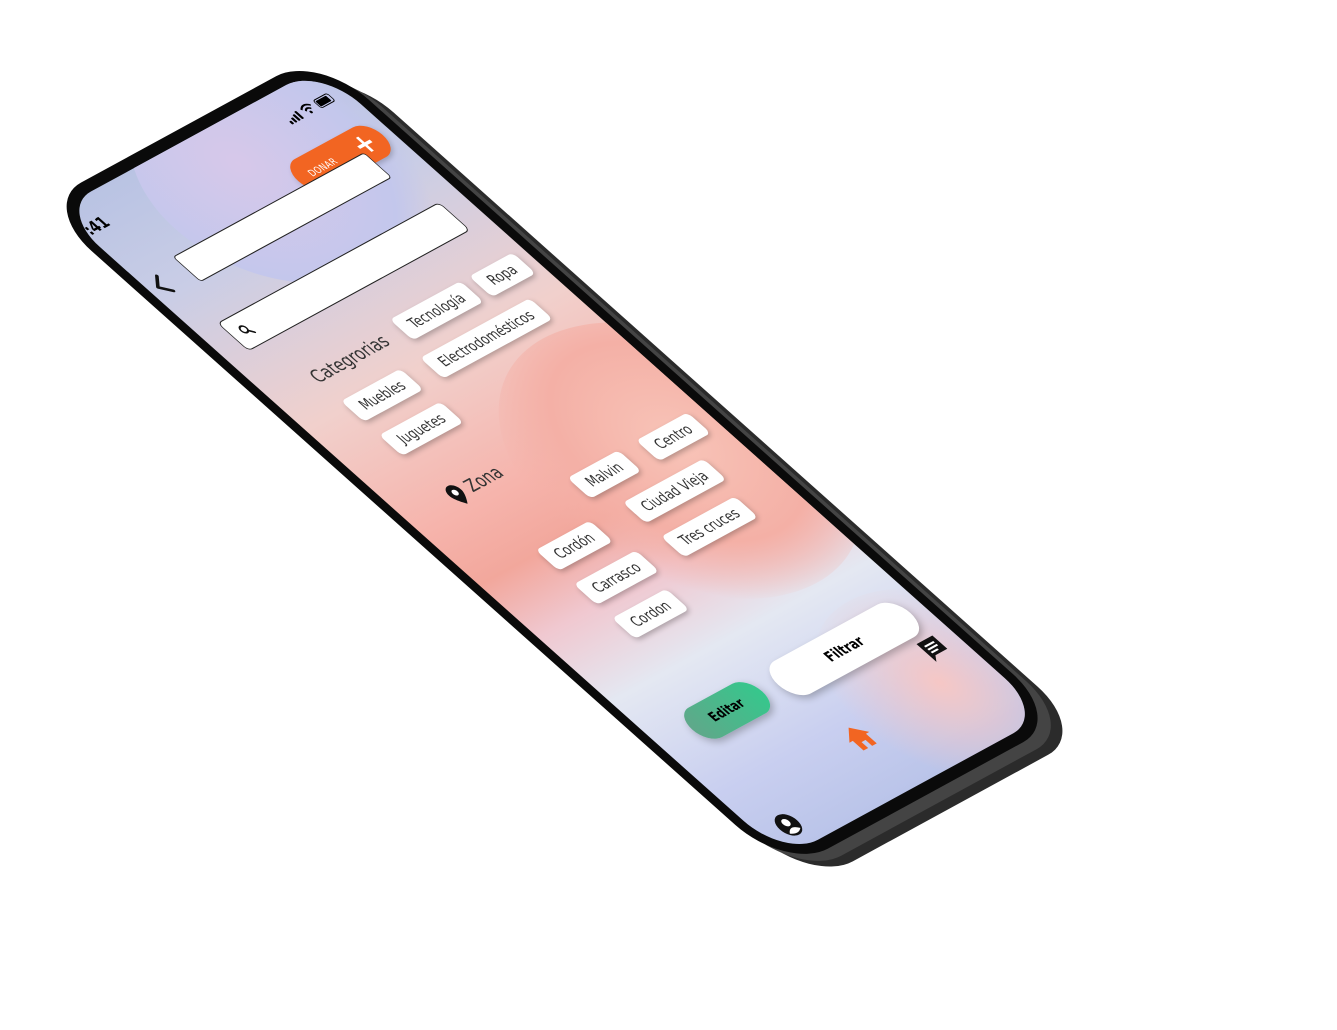 Image resolution: width=1337 pixels, height=1030 pixels. Describe the element at coordinates (161, 285) in the screenshot. I see `chevron-left-icon` at that location.